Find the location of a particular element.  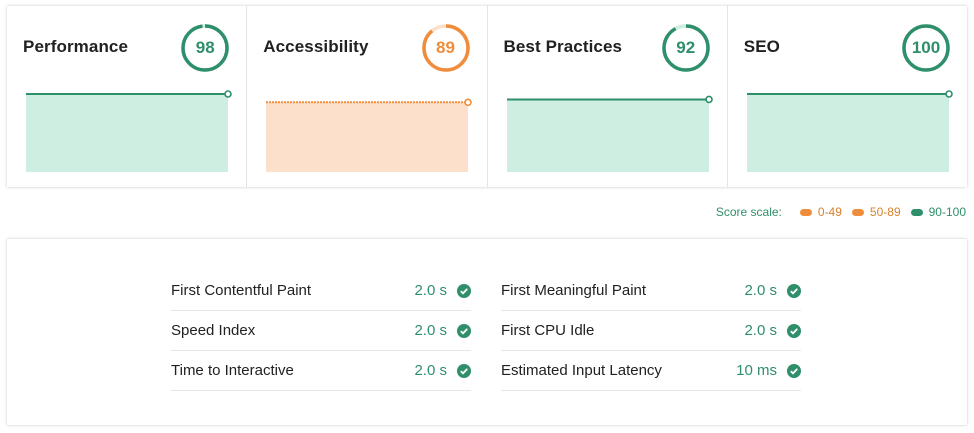

scale-item-average: 50-89 is located at coordinates (876, 212).